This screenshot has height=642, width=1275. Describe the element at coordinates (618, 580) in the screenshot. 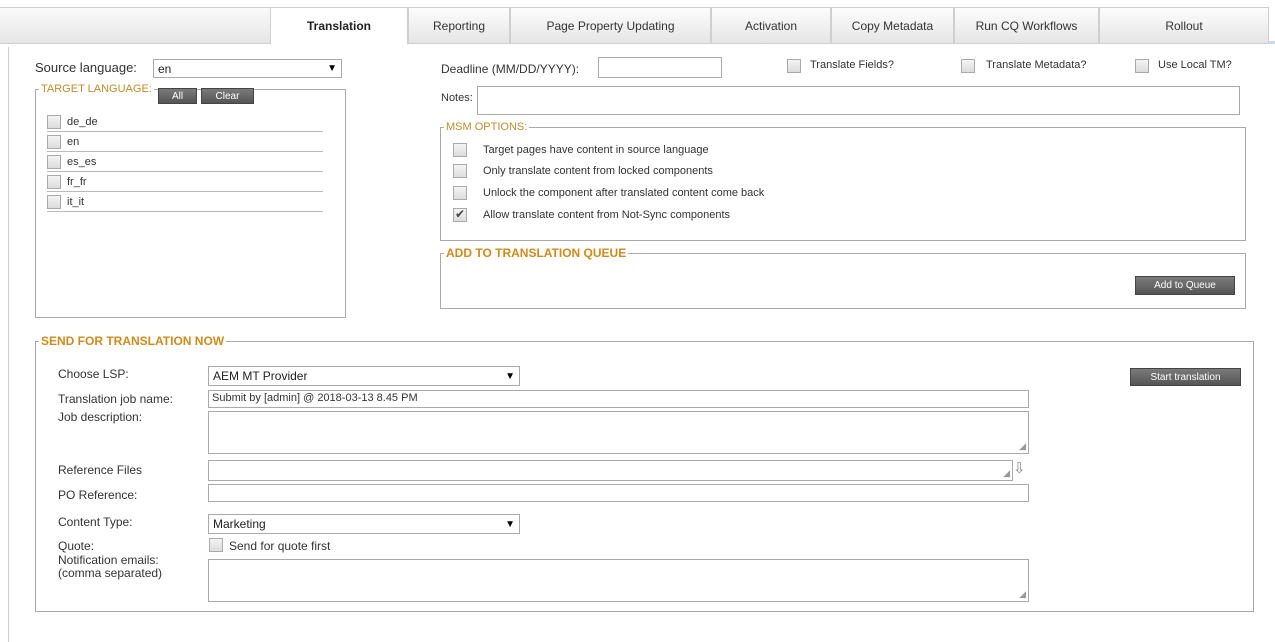

I see `notification-emails-textarea: ◢` at that location.